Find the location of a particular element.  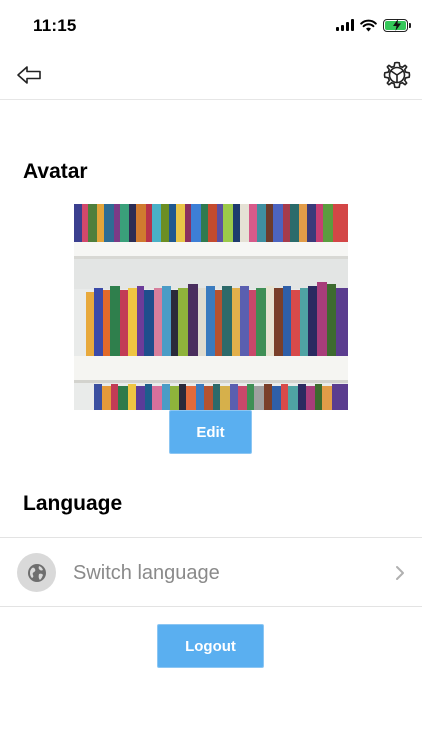

settings-button is located at coordinates (397, 75).